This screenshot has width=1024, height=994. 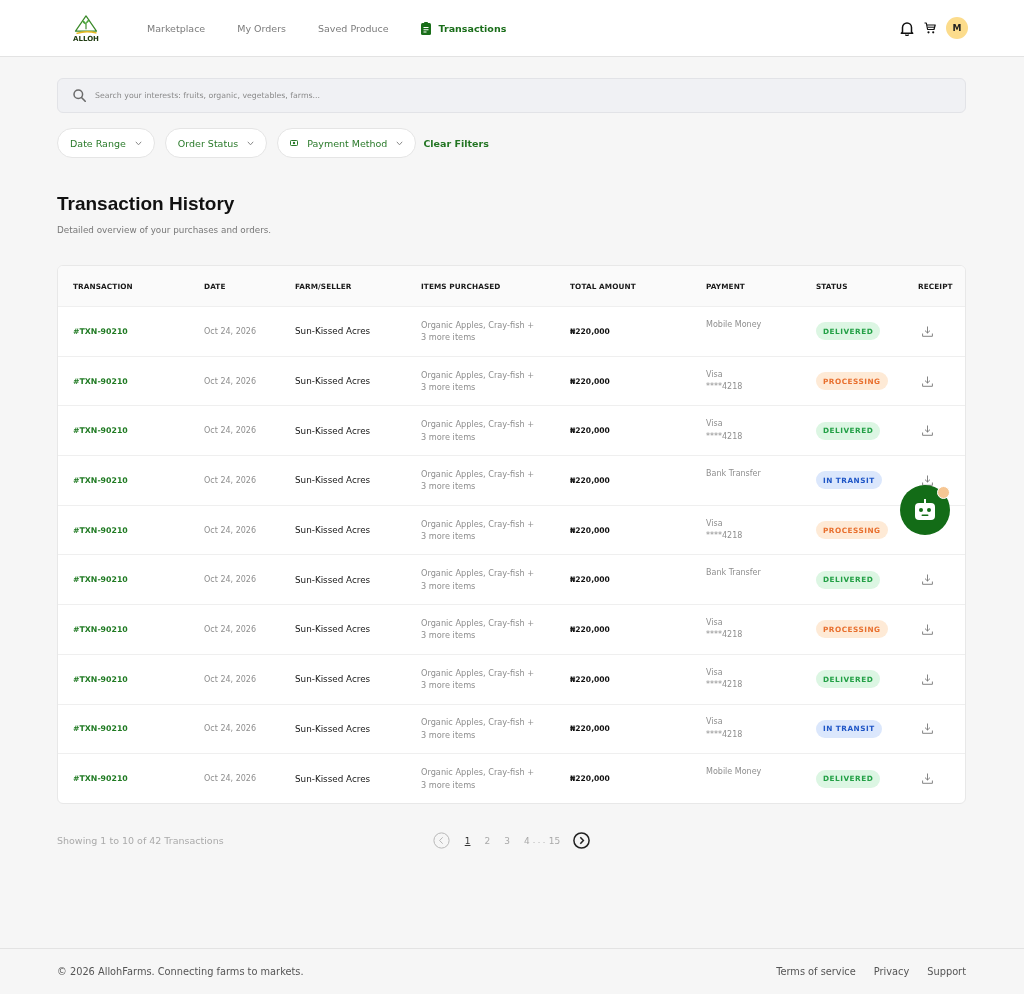 I want to click on filter-dropdown: Payment Method, so click(x=347, y=143).